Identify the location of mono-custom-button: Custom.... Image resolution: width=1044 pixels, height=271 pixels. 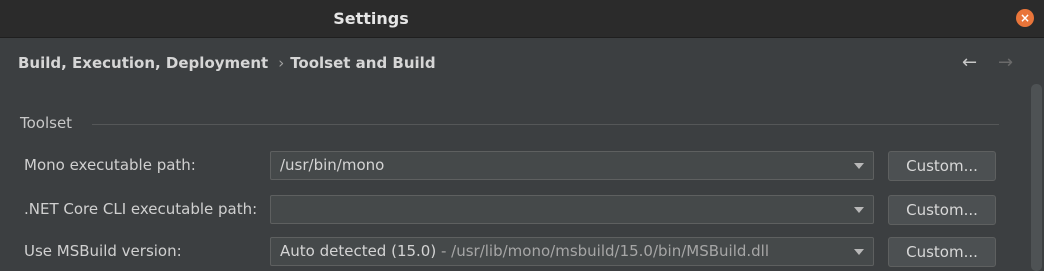
(942, 166).